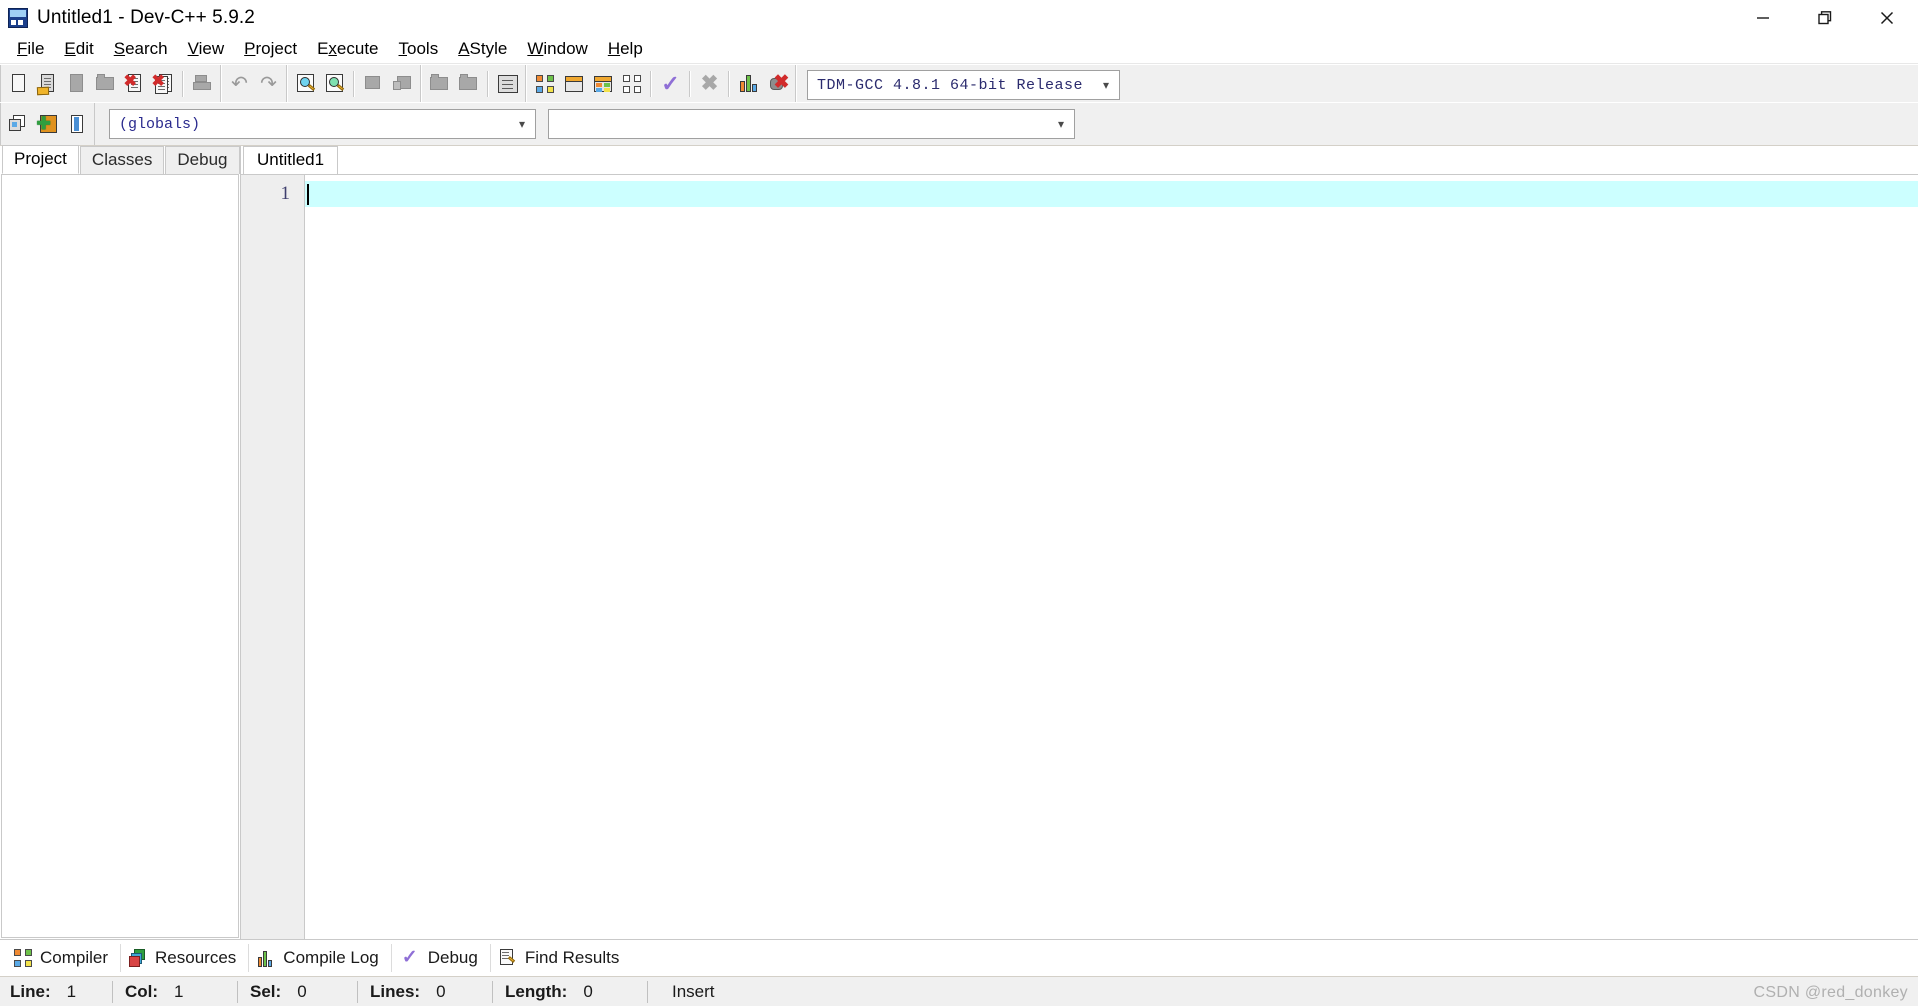  What do you see at coordinates (297, 992) in the screenshot?
I see `status-sel: Sel: 0` at bounding box center [297, 992].